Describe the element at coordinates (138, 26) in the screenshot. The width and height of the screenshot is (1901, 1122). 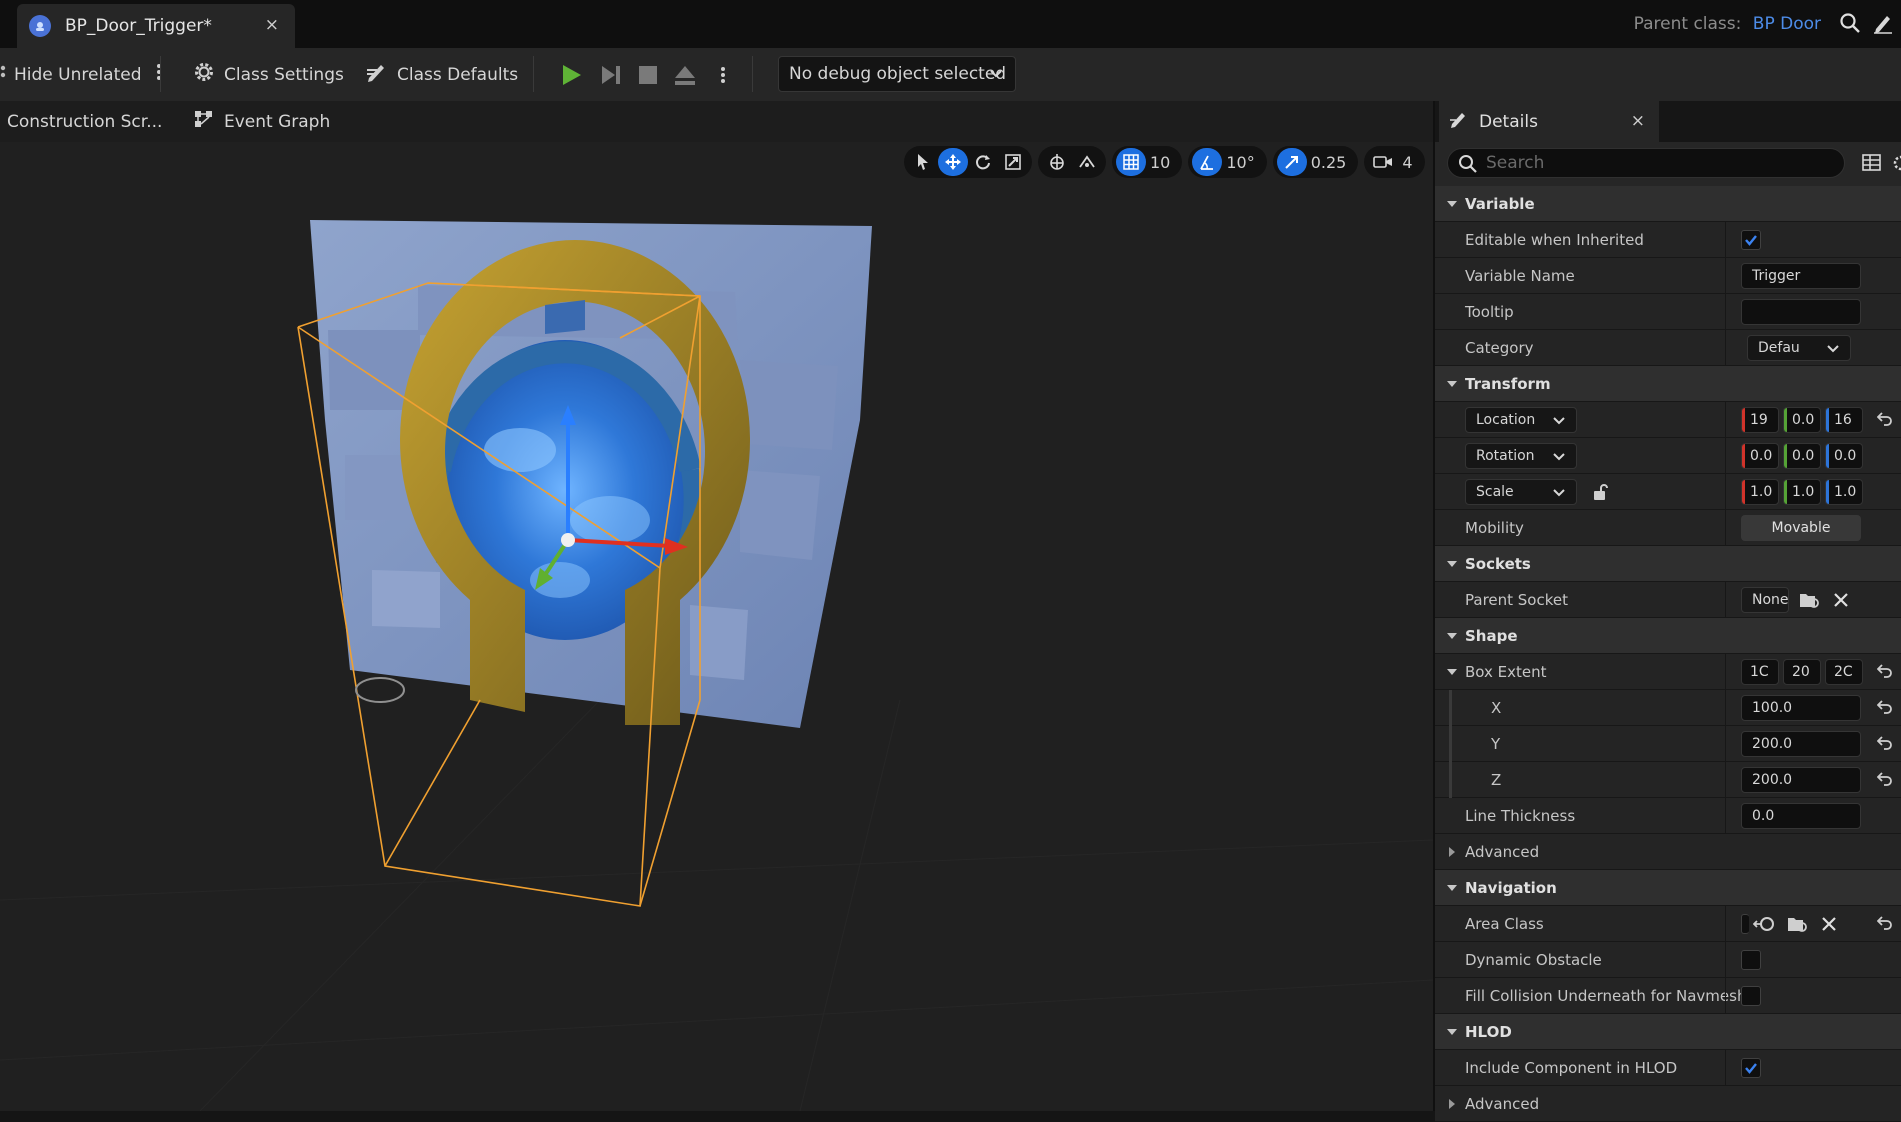
I see `blueprint-tab-title: BP_Door_Trigger*` at that location.